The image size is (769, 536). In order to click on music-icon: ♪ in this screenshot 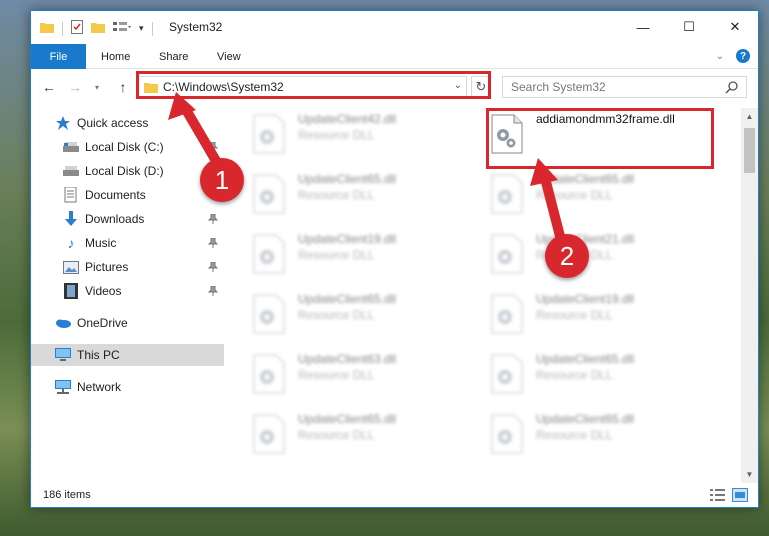, I will do `click(71, 243)`.